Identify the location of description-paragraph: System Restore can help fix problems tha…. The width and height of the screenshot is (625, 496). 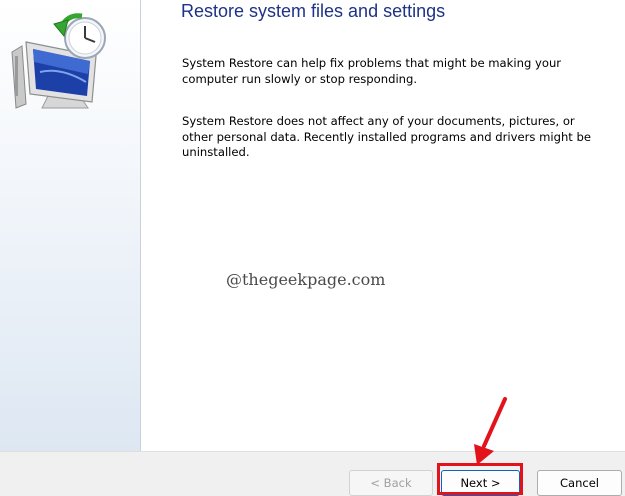
(372, 71).